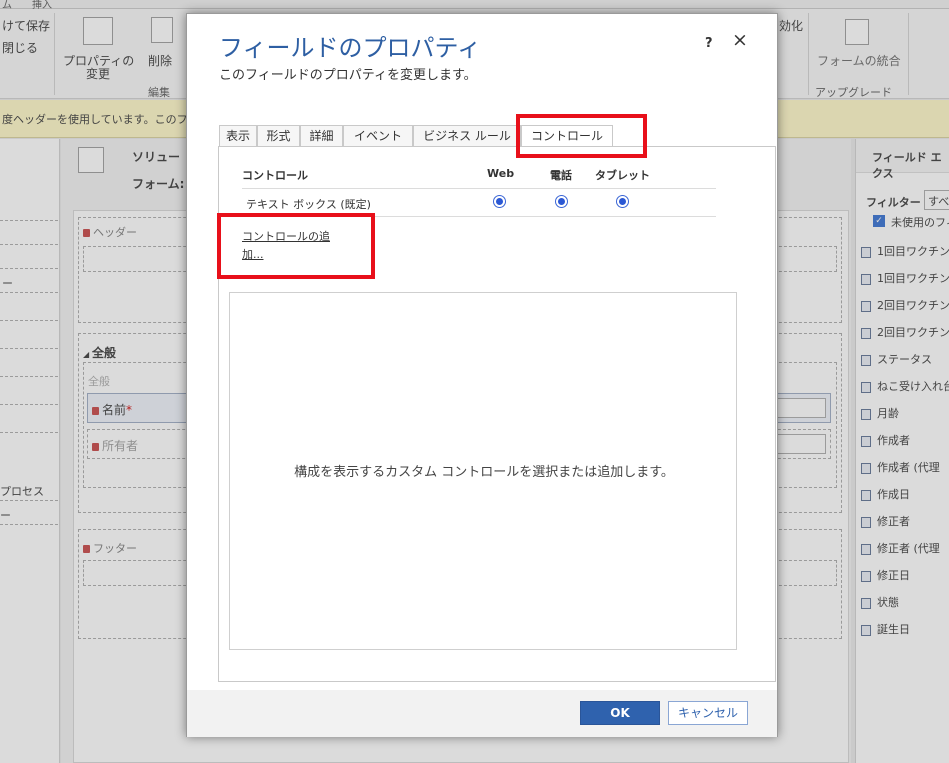  Describe the element at coordinates (740, 40) in the screenshot. I see `close-icon: ×` at that location.